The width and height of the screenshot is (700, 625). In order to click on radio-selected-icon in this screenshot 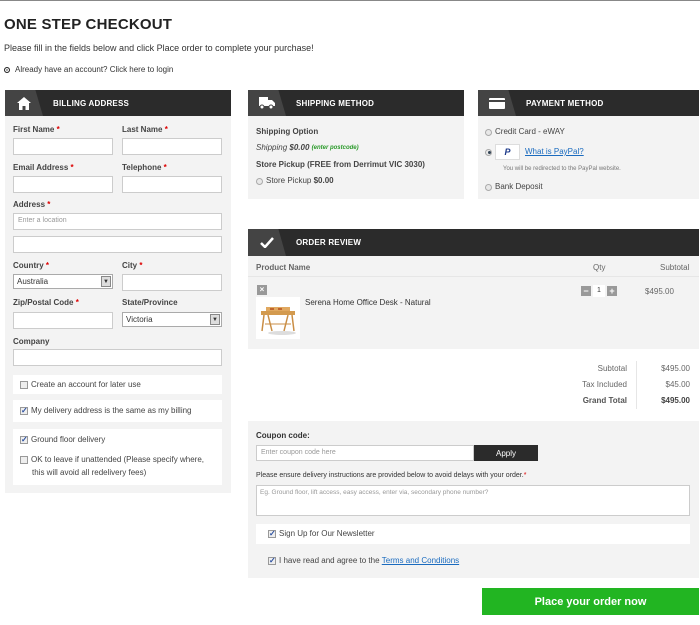, I will do `click(488, 152)`.